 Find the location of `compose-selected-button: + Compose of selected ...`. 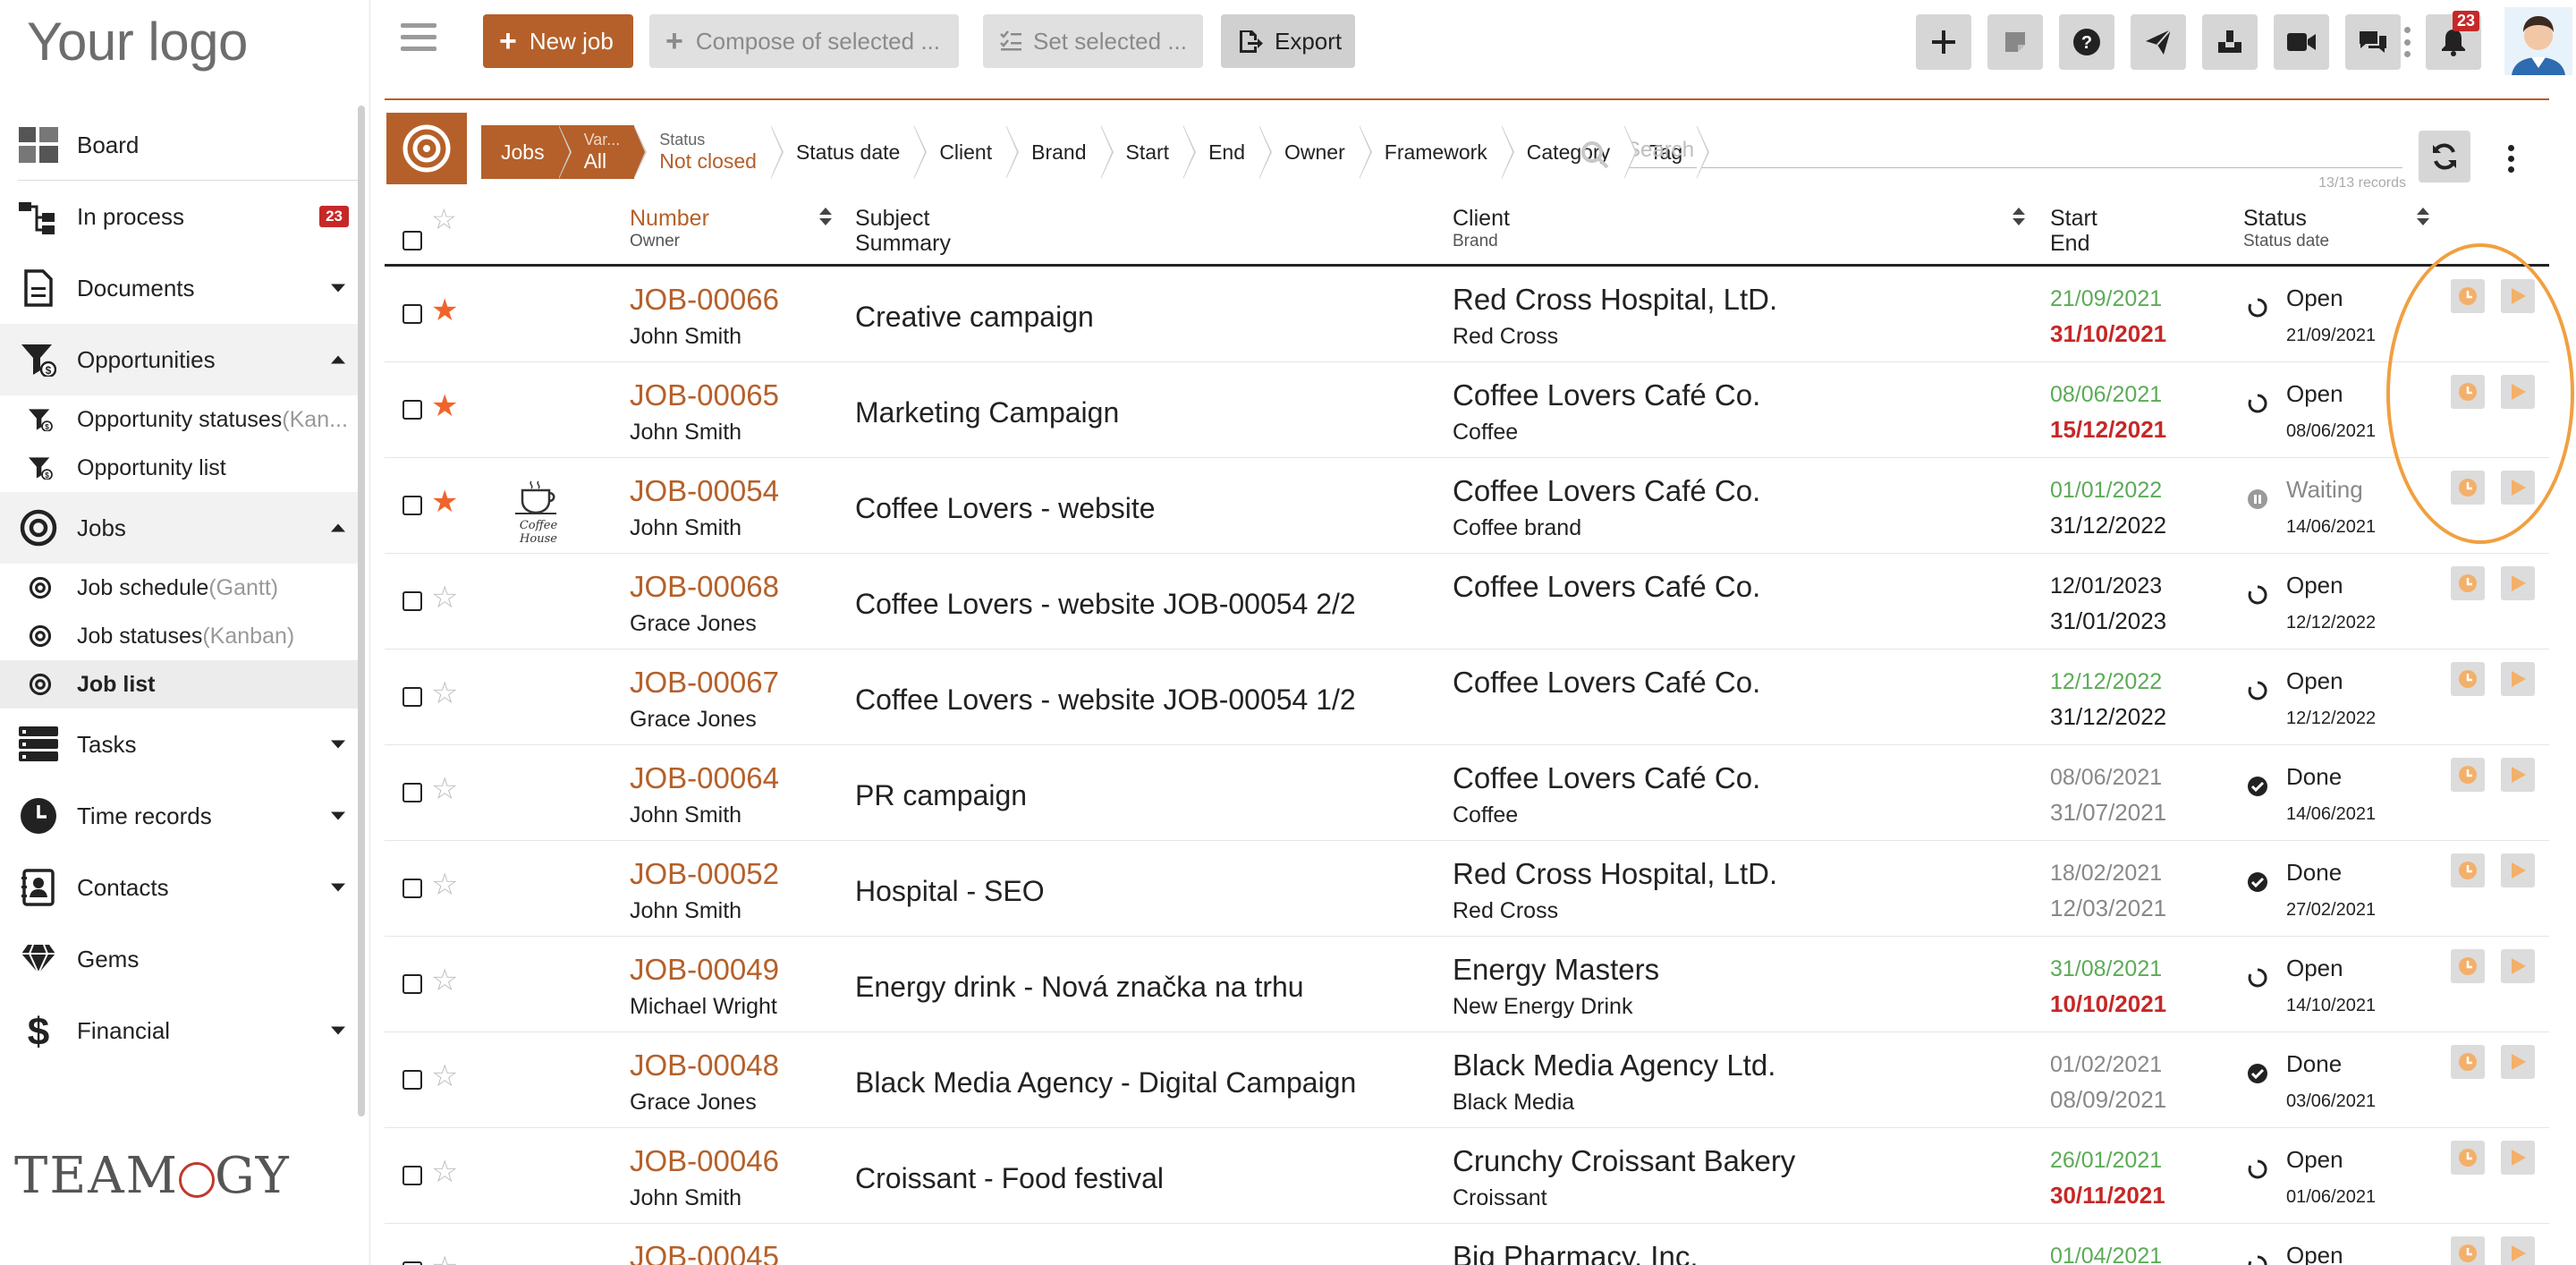

compose-selected-button: + Compose of selected ... is located at coordinates (804, 41).